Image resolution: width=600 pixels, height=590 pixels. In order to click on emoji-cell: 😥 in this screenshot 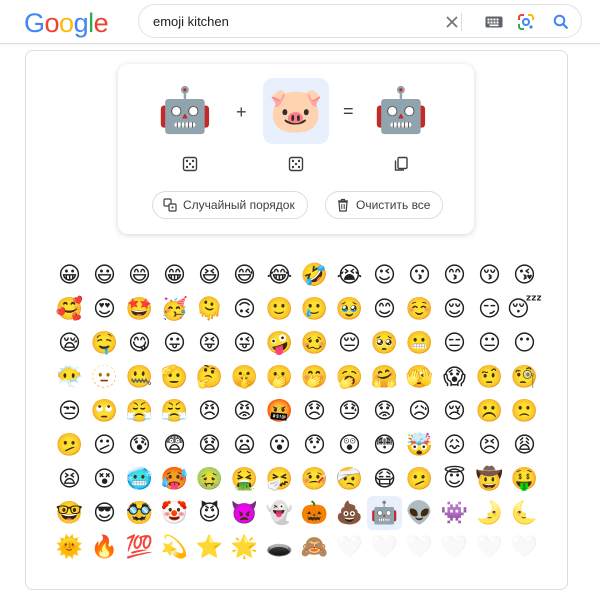, I will do `click(419, 411)`.